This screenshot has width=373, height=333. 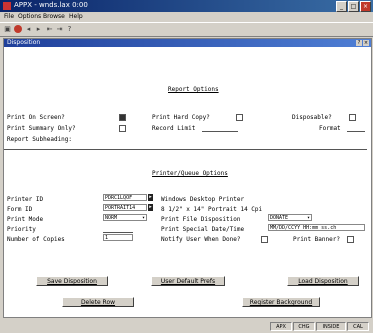 I want to click on save-disposition-button: Save Disposition, so click(x=72, y=281).